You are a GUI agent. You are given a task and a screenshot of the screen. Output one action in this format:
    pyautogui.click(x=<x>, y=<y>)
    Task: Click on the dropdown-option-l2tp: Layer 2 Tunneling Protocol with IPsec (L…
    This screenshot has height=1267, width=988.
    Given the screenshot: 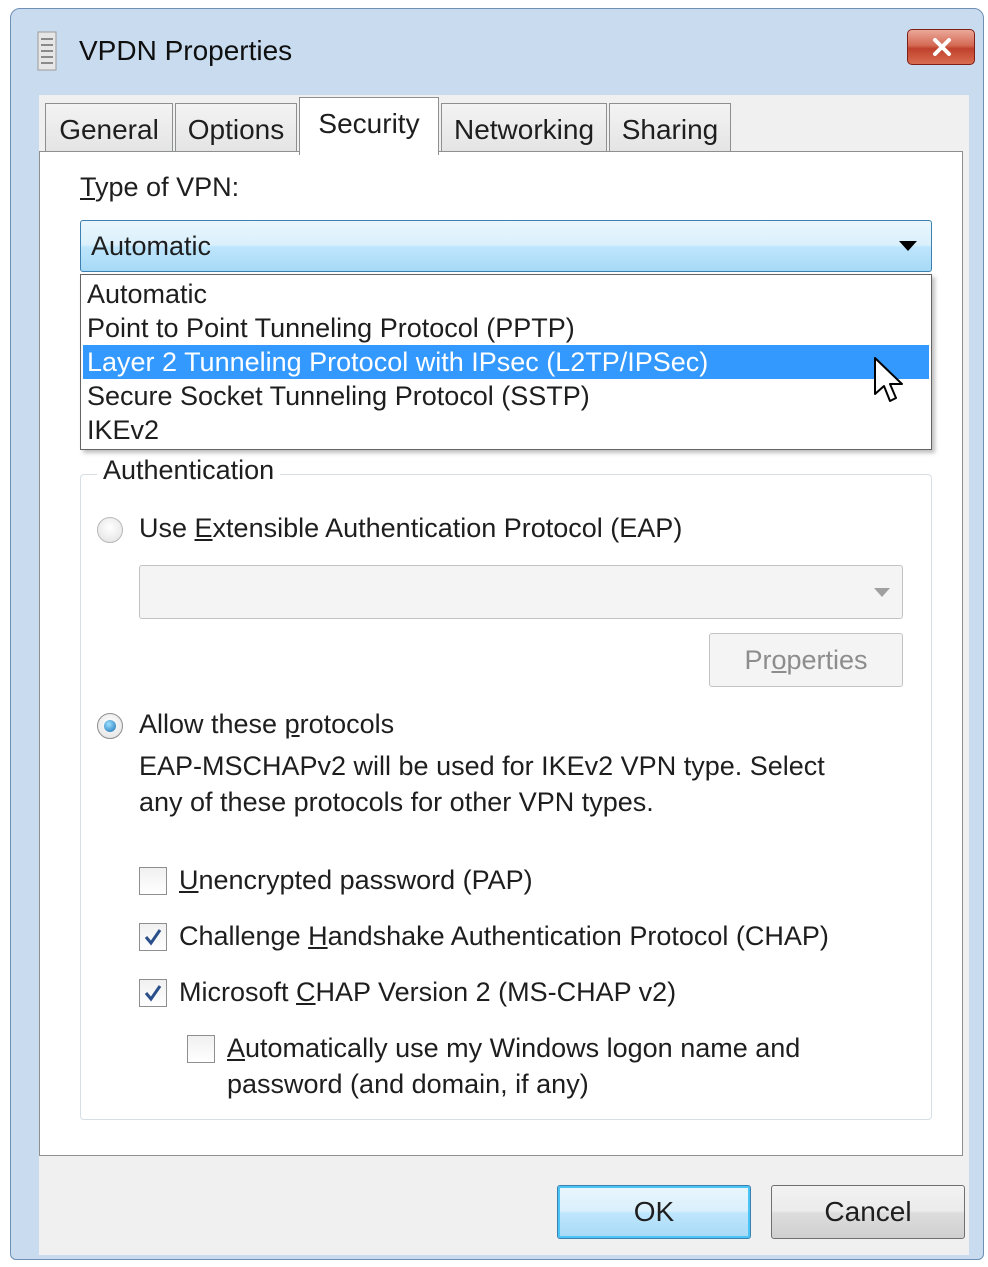 What is the action you would take?
    pyautogui.click(x=506, y=362)
    